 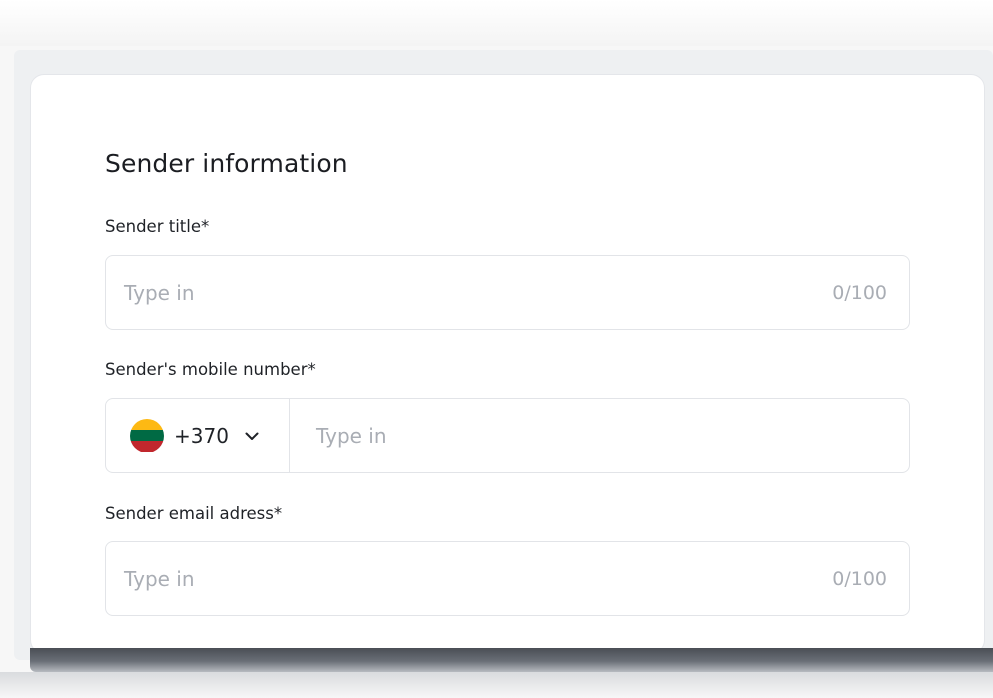 What do you see at coordinates (194, 513) in the screenshot?
I see `sender-email-label: Sender email adress*` at bounding box center [194, 513].